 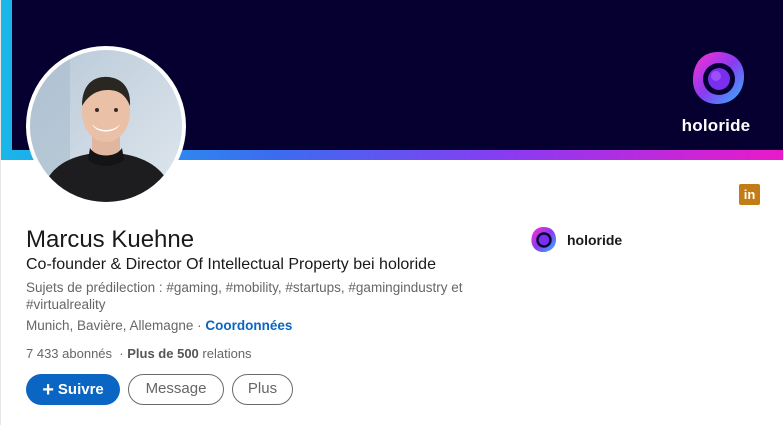 I want to click on profile-location: Munich, Bavière, Allemagne, so click(x=110, y=325).